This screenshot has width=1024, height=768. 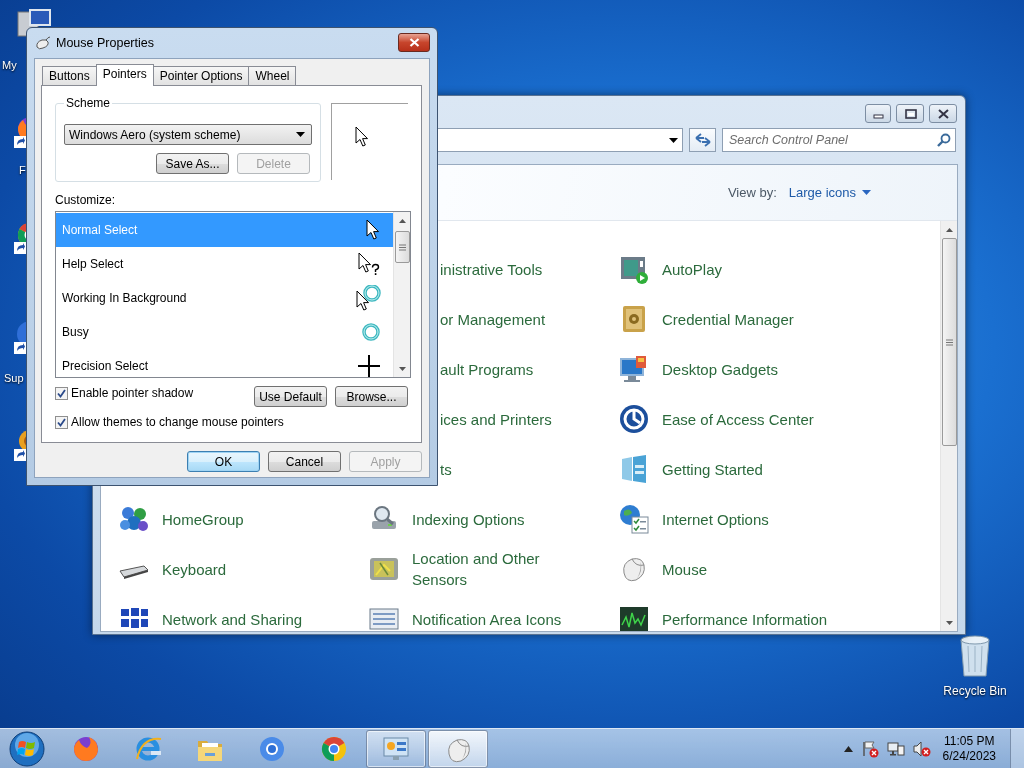 What do you see at coordinates (728, 319) in the screenshot?
I see `control-panel-link: Credential Manager` at bounding box center [728, 319].